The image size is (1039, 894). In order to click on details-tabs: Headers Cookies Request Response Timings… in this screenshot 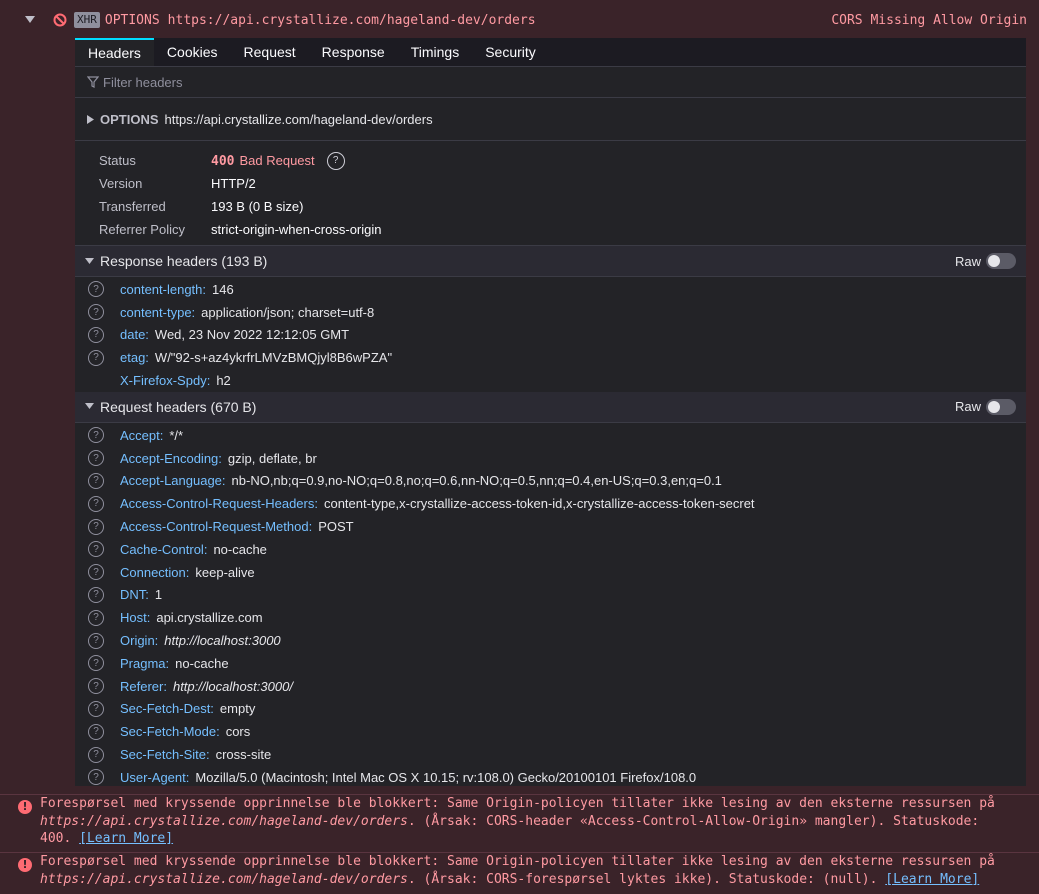, I will do `click(550, 52)`.